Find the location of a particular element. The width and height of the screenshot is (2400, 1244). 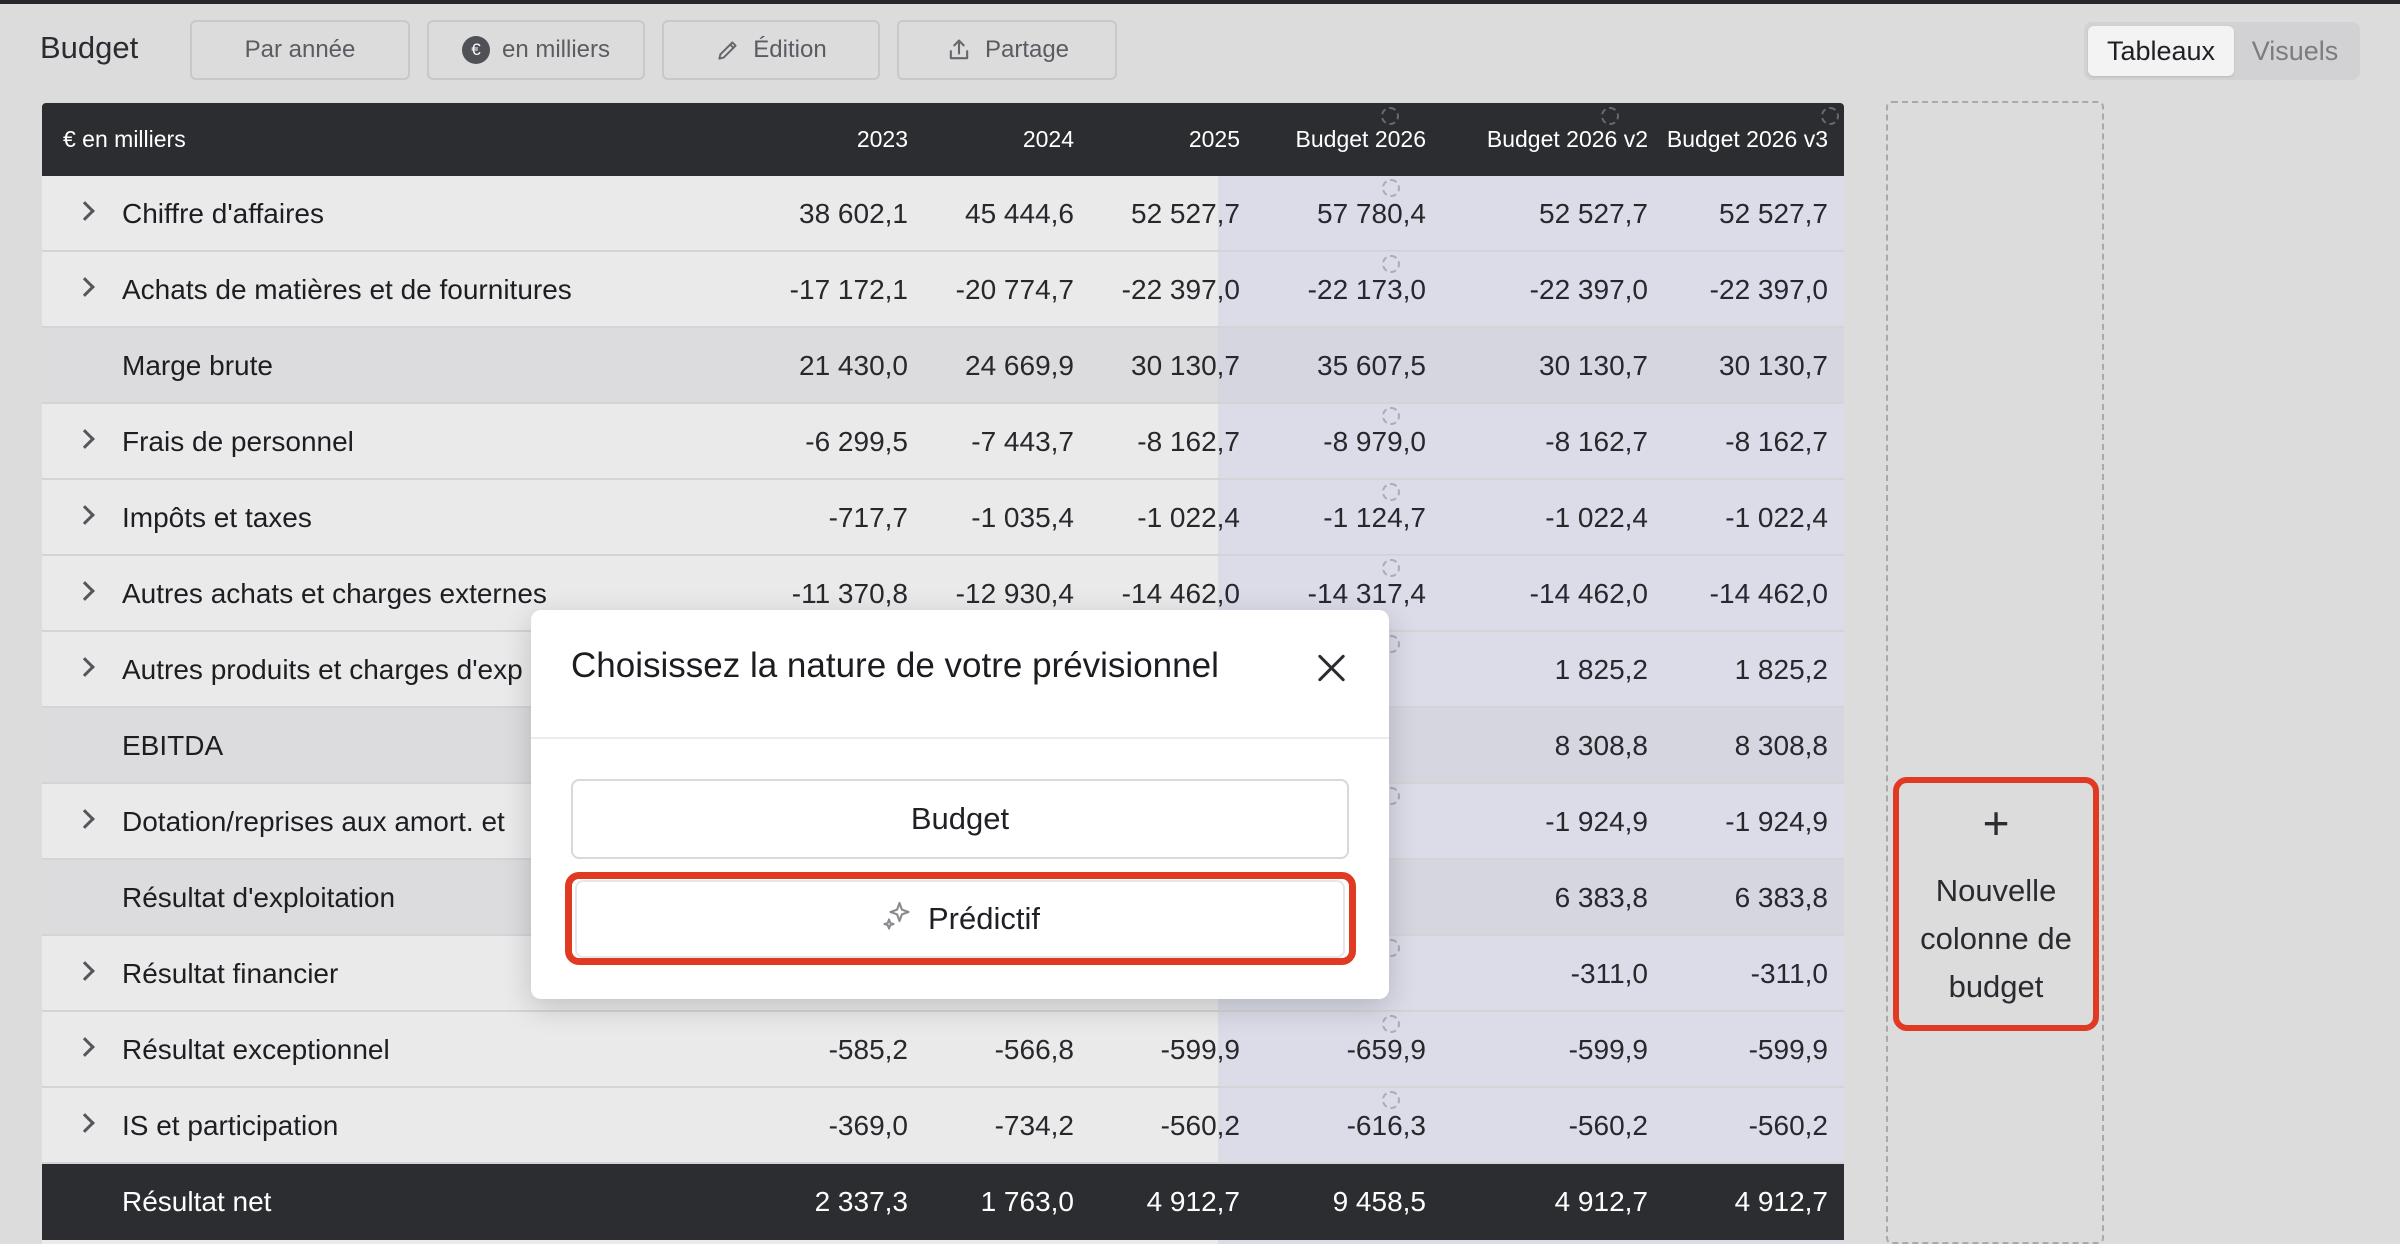

predictive-option-label: Prédictif is located at coordinates (984, 918).